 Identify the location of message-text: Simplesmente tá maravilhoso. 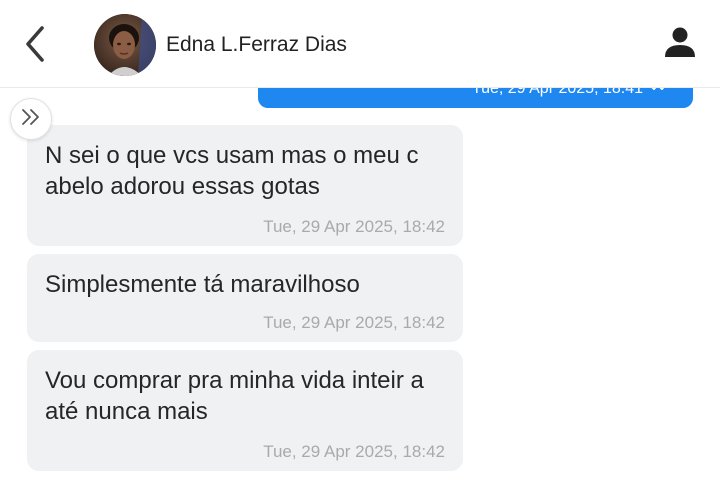
(202, 284).